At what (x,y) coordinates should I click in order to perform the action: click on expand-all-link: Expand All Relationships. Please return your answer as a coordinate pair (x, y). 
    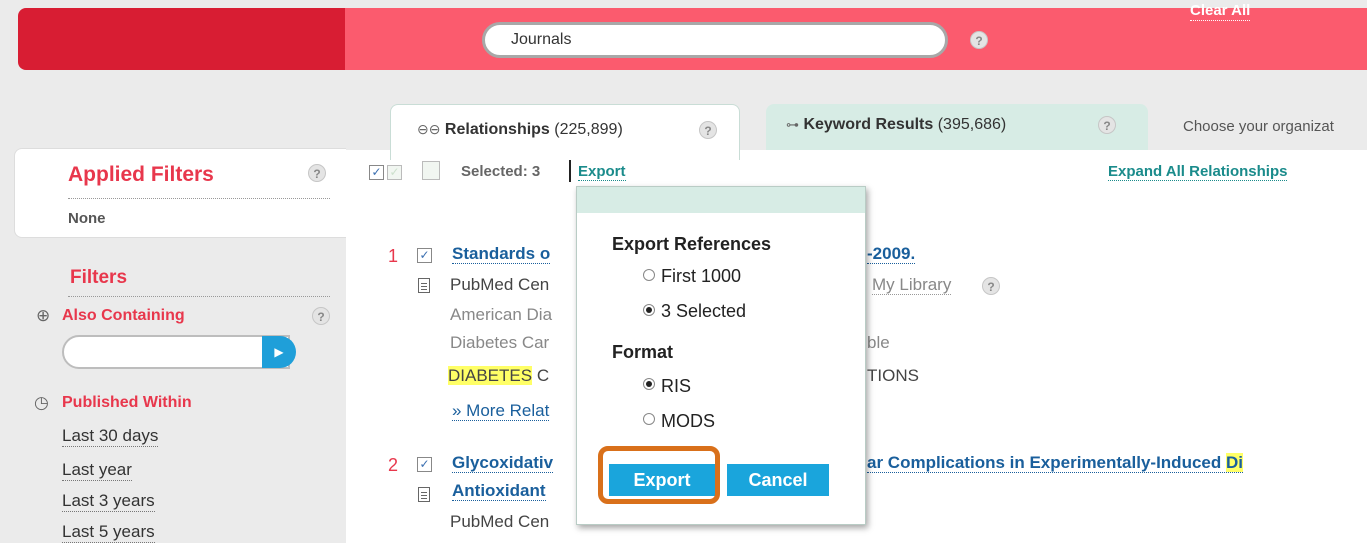
    Looking at the image, I should click on (1198, 172).